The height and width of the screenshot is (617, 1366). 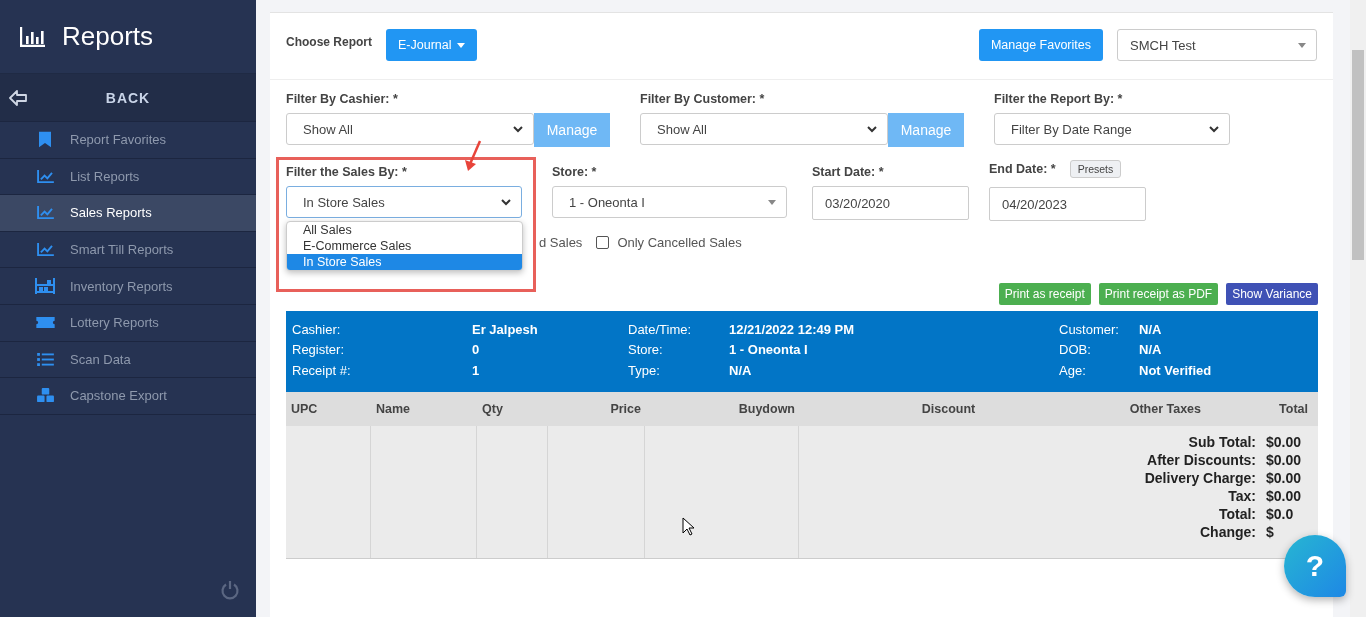 What do you see at coordinates (45, 286) in the screenshot?
I see `shelf-icon` at bounding box center [45, 286].